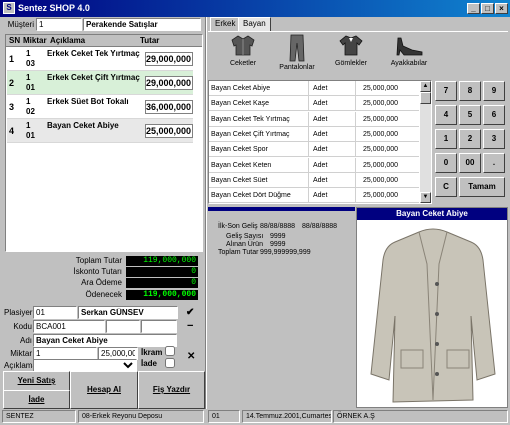 The image size is (510, 425). Describe the element at coordinates (36, 399) in the screenshot. I see `iade-button: İade` at that location.